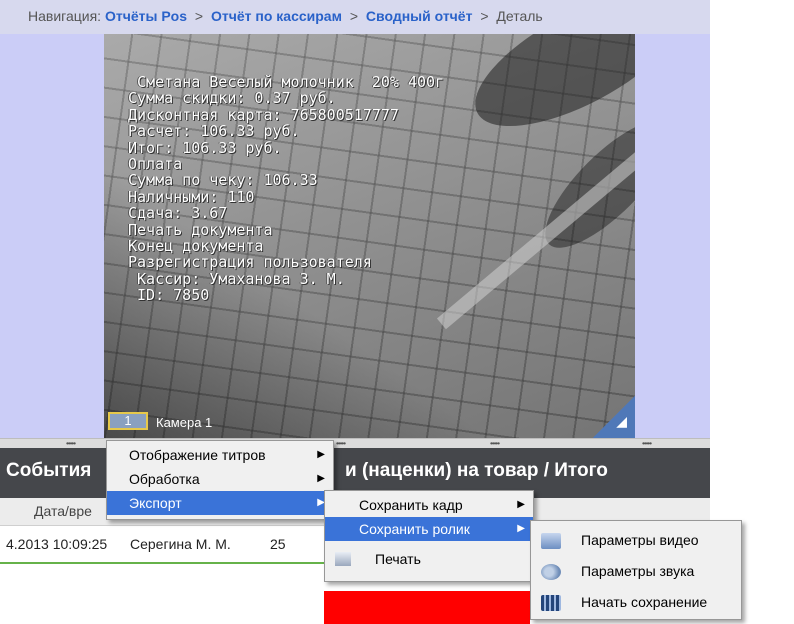 The height and width of the screenshot is (624, 794). I want to click on menu-item-processing: Обработка ▶, so click(220, 479).